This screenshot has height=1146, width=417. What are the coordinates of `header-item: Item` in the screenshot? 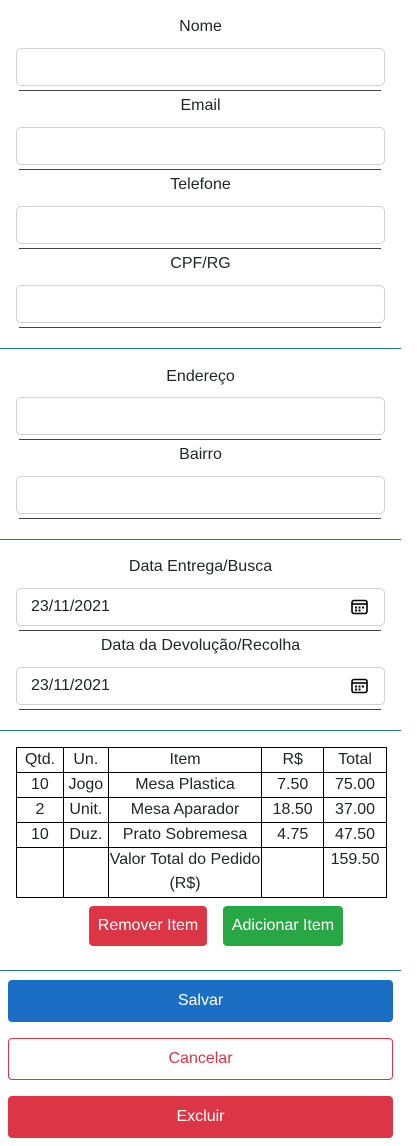 It's located at (185, 760).